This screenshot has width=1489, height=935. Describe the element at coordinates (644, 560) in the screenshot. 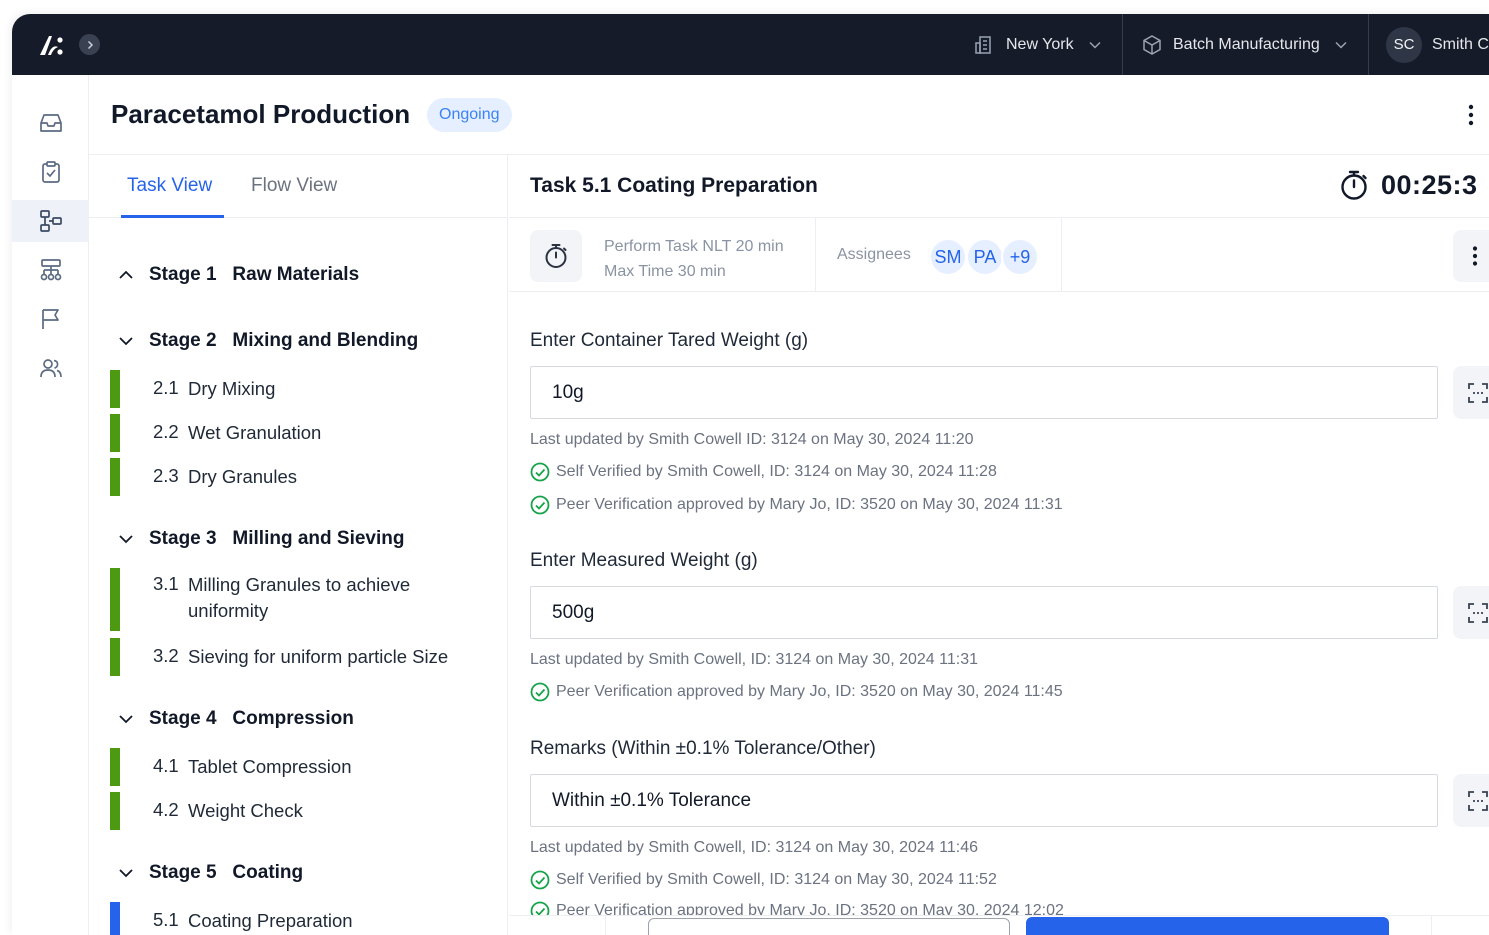

I see `field-label: Enter Measured Weight (g)` at that location.